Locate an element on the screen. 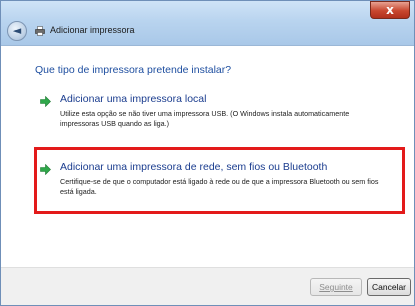 The image size is (415, 306). back-button: ◄ is located at coordinates (17, 31).